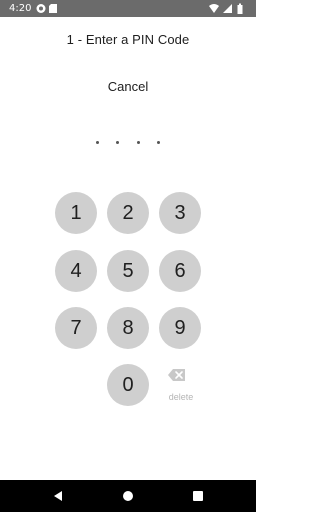  I want to click on backspace-icon, so click(176, 375).